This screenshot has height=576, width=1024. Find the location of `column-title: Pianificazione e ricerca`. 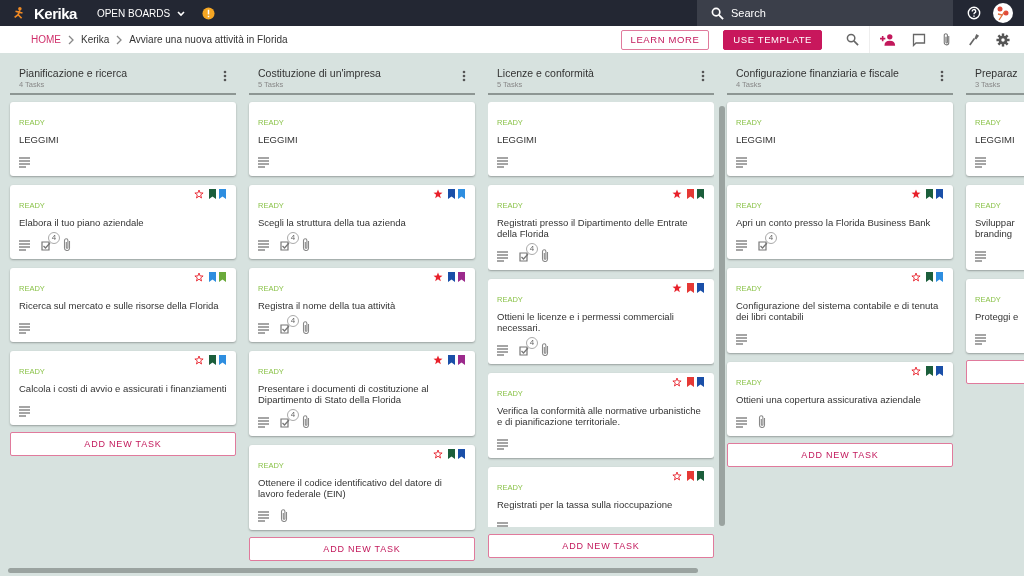

column-title: Pianificazione e ricerca is located at coordinates (73, 73).